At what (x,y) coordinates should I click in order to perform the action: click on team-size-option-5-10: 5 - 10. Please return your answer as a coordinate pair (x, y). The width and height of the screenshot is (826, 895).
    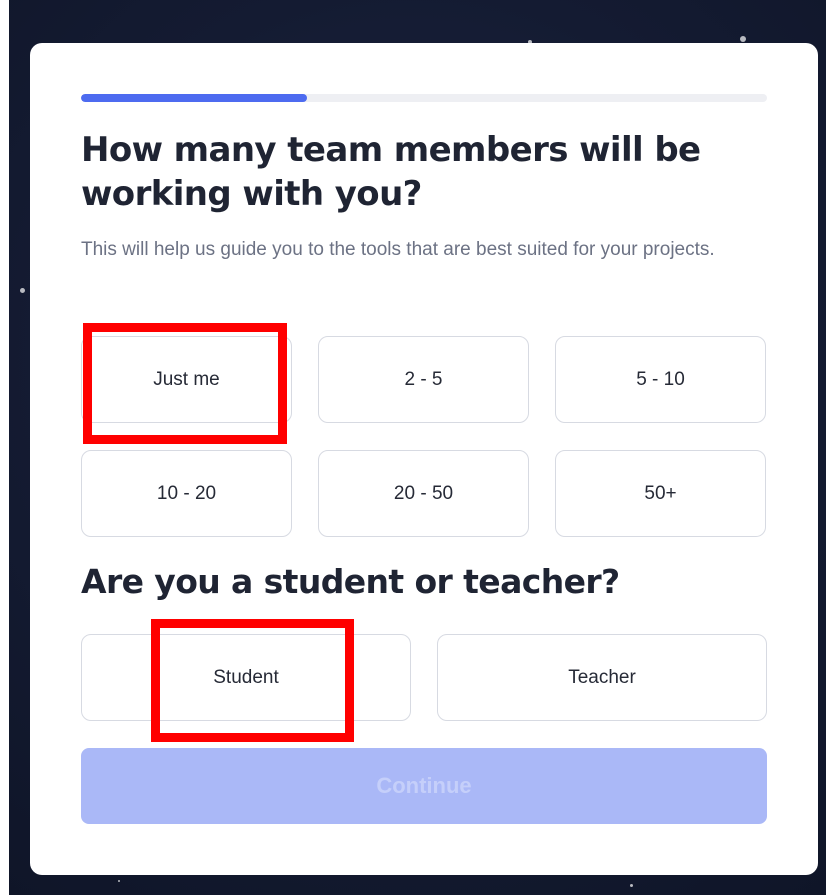
    Looking at the image, I should click on (660, 379).